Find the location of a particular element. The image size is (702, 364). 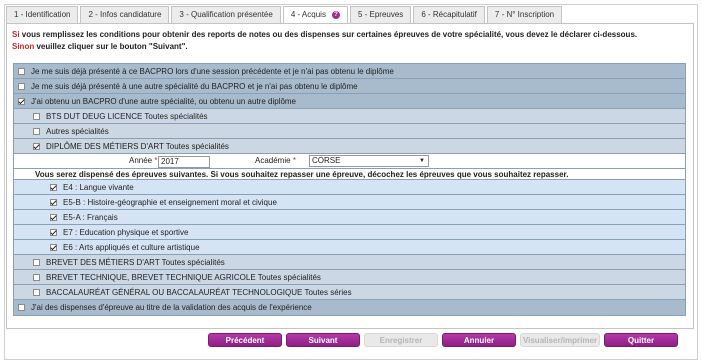

epreuve-e5a: E5-A : Français is located at coordinates (349, 217).